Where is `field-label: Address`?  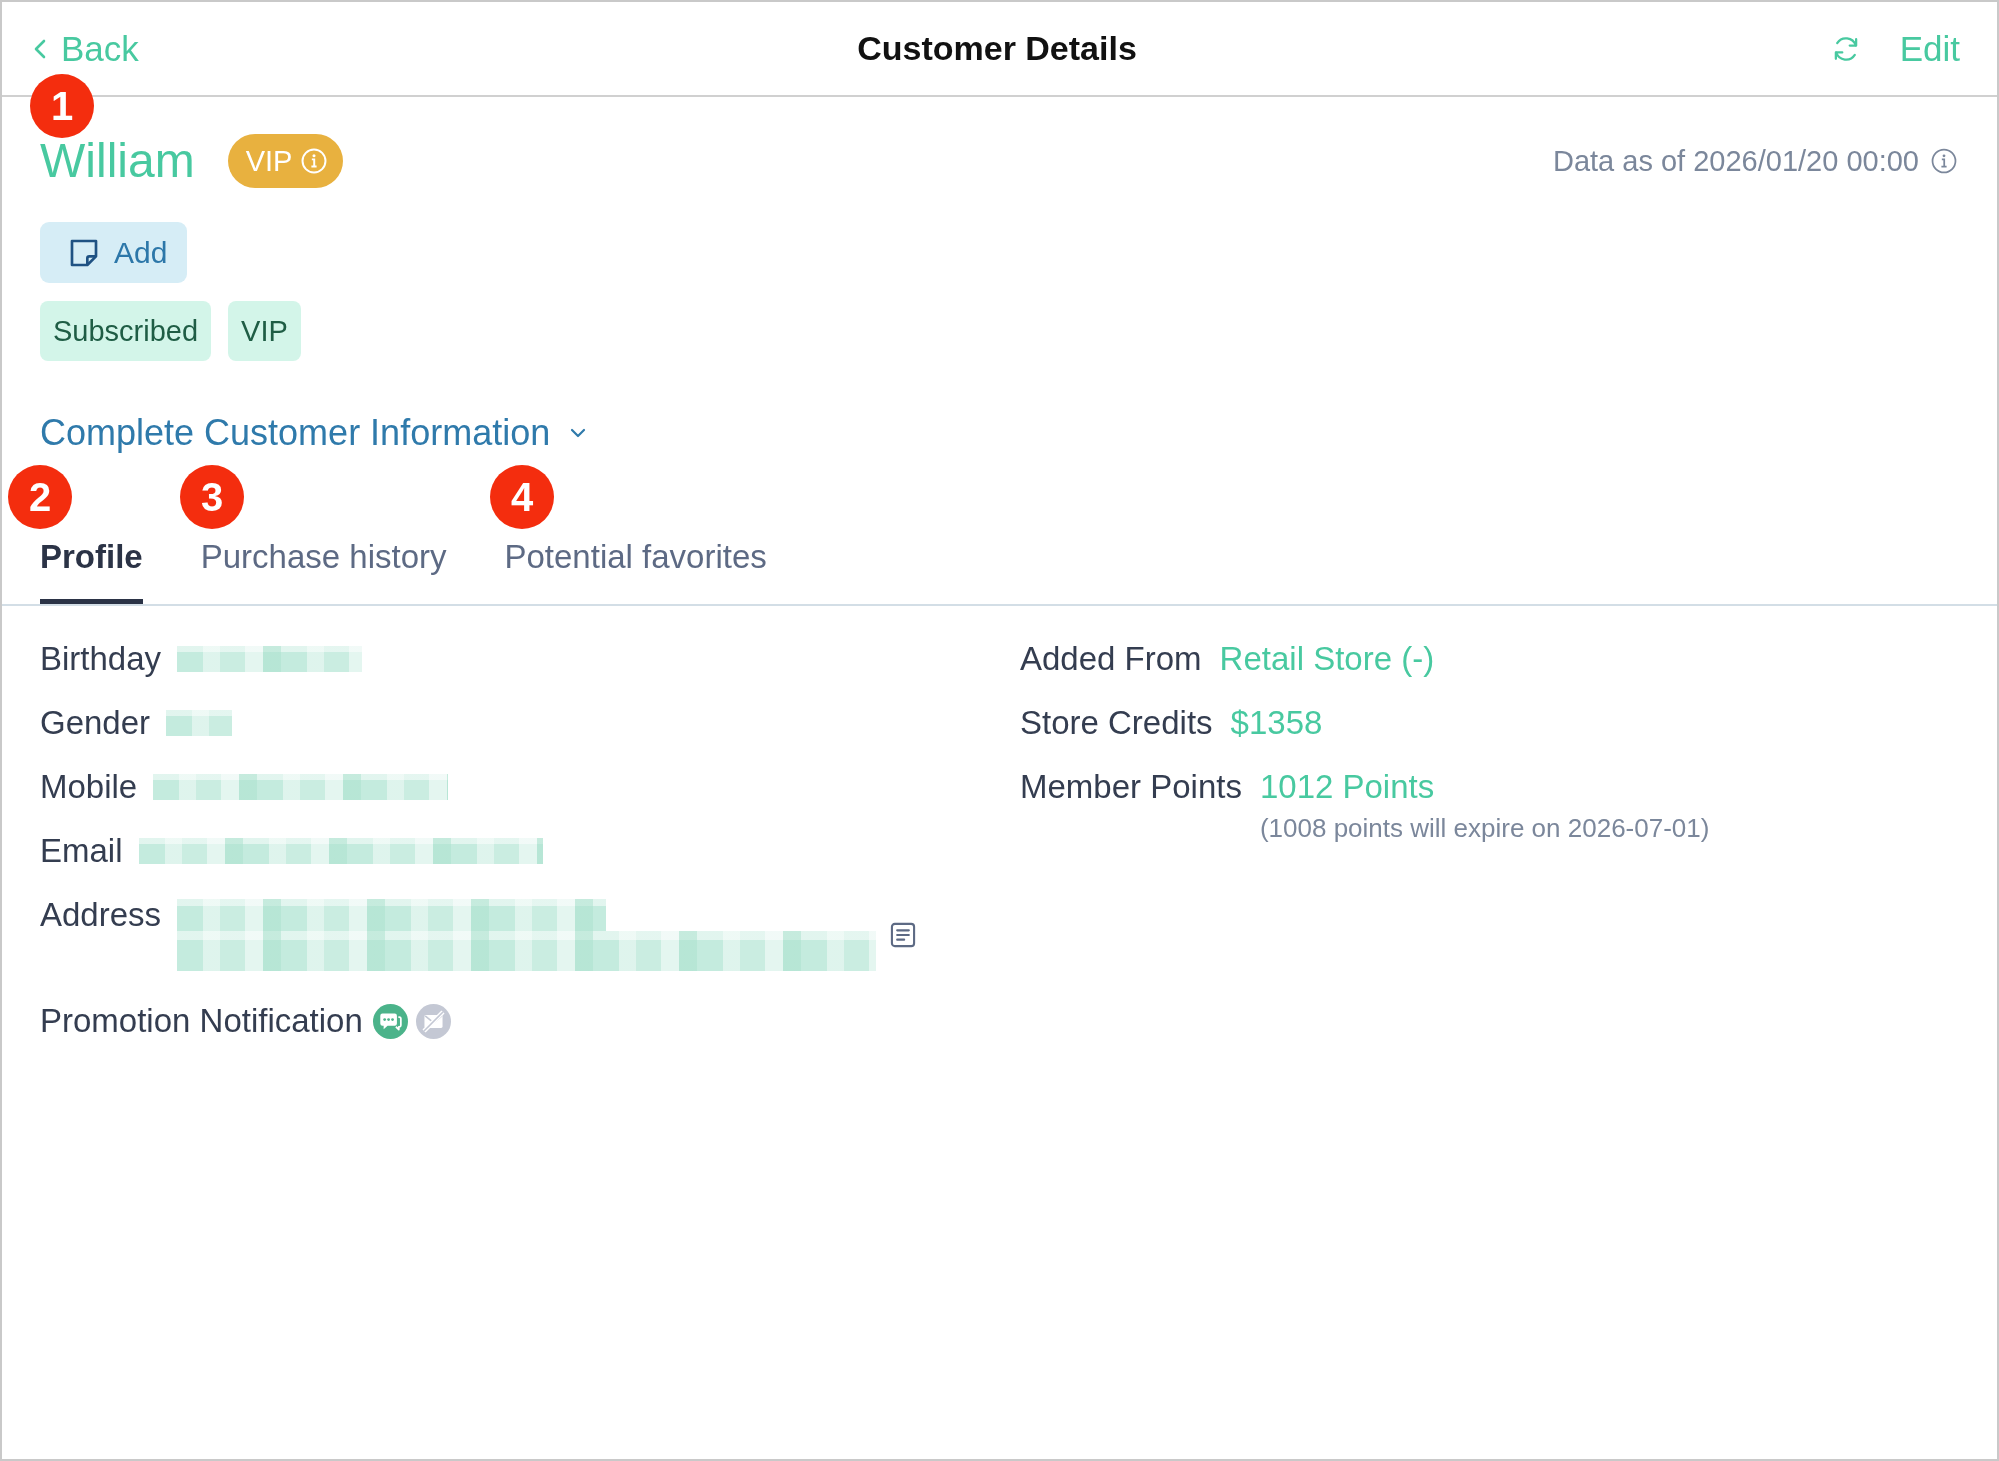 field-label: Address is located at coordinates (101, 915).